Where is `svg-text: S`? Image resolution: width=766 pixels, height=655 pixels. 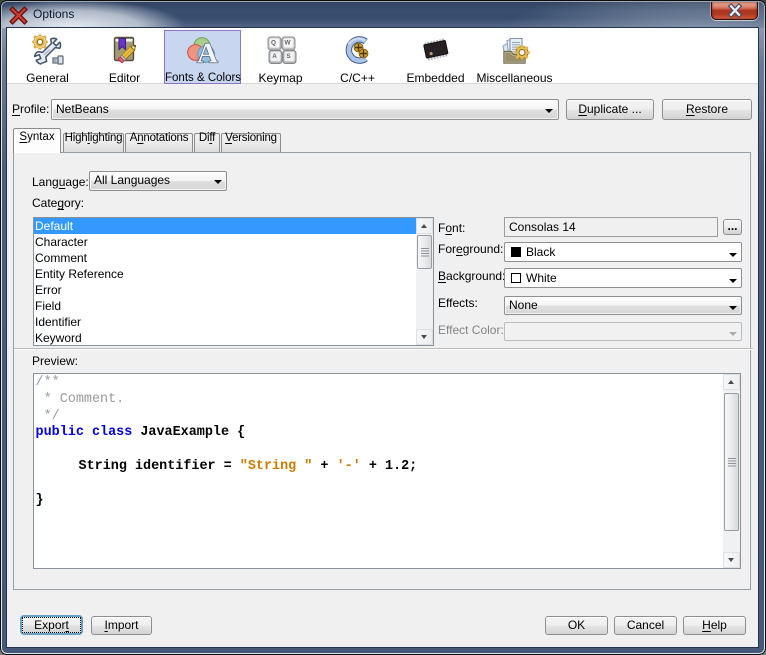 svg-text: S is located at coordinates (288, 56).